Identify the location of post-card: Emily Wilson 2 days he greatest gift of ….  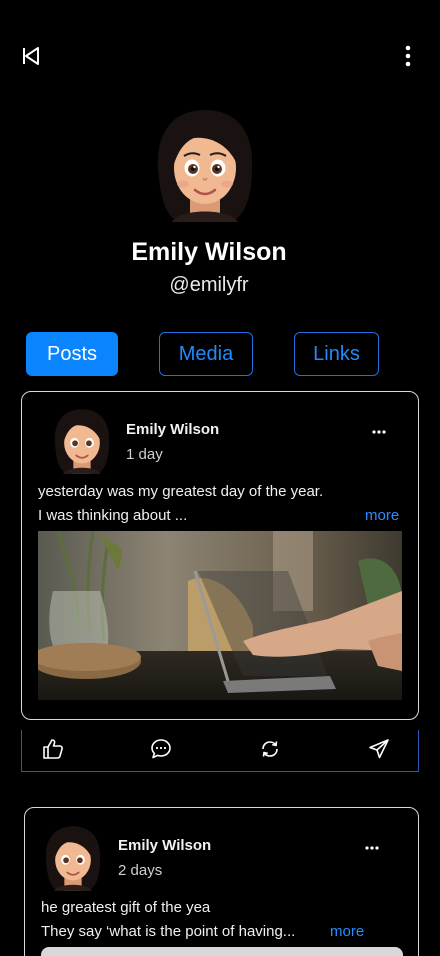
(221, 881).